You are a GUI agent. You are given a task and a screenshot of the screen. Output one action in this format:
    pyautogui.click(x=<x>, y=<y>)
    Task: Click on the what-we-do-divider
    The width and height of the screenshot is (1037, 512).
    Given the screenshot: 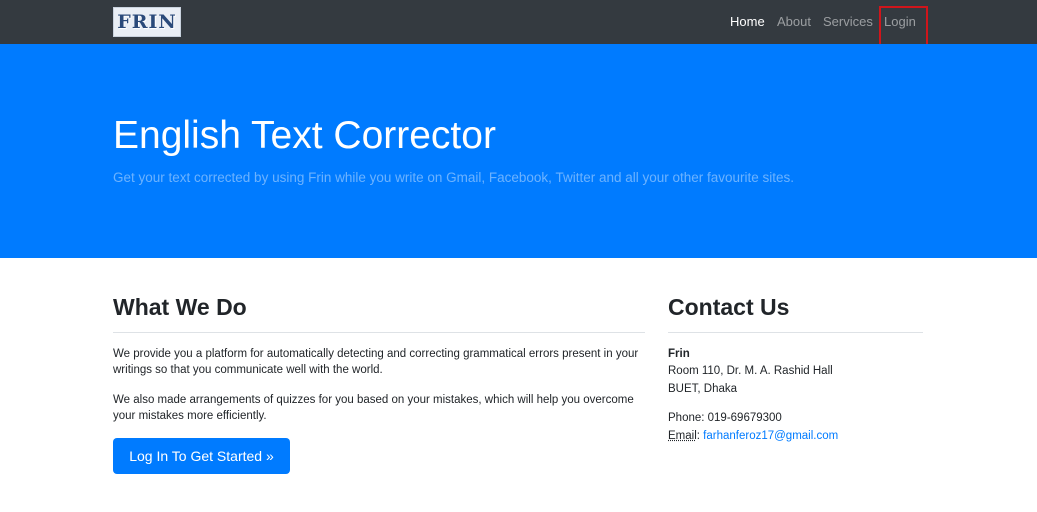 What is the action you would take?
    pyautogui.click(x=379, y=332)
    